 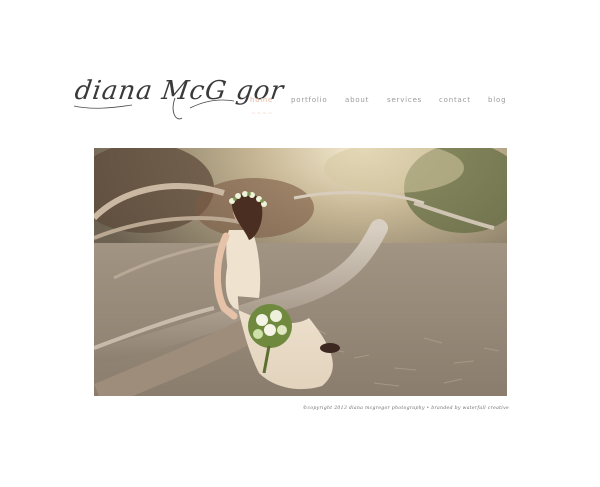 What do you see at coordinates (455, 100) in the screenshot?
I see `nav-contact: contact` at bounding box center [455, 100].